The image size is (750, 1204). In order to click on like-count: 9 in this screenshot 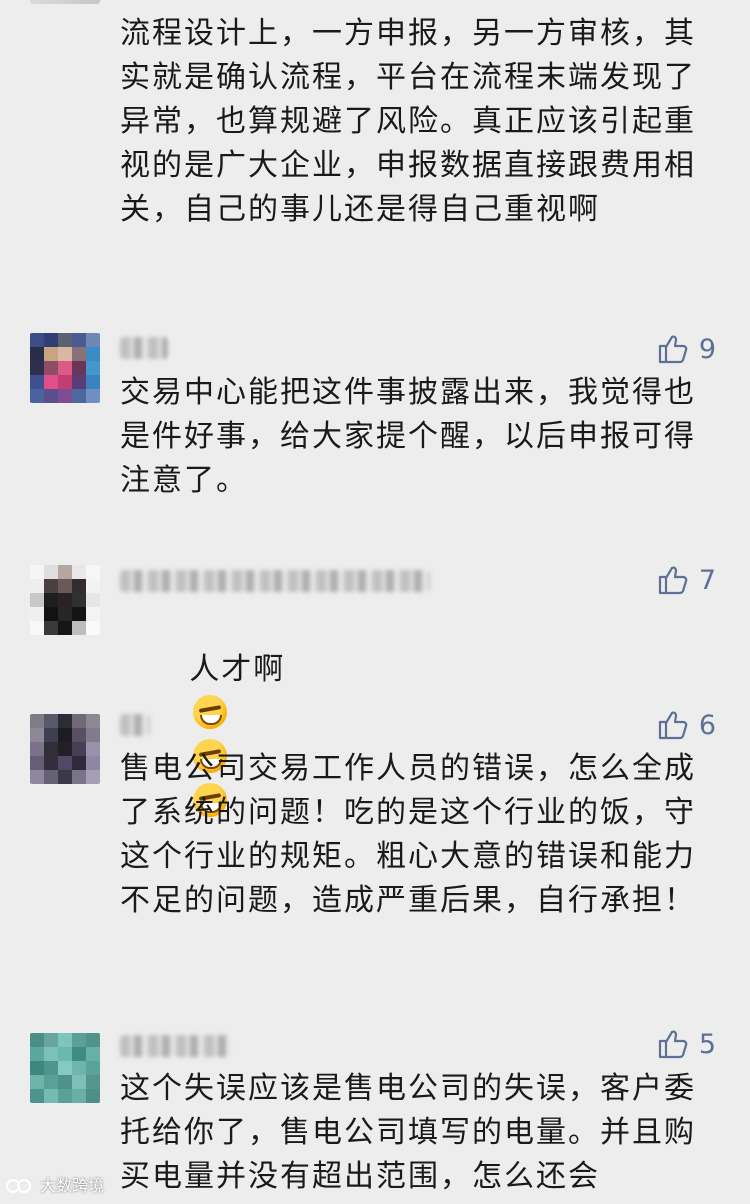, I will do `click(707, 349)`.